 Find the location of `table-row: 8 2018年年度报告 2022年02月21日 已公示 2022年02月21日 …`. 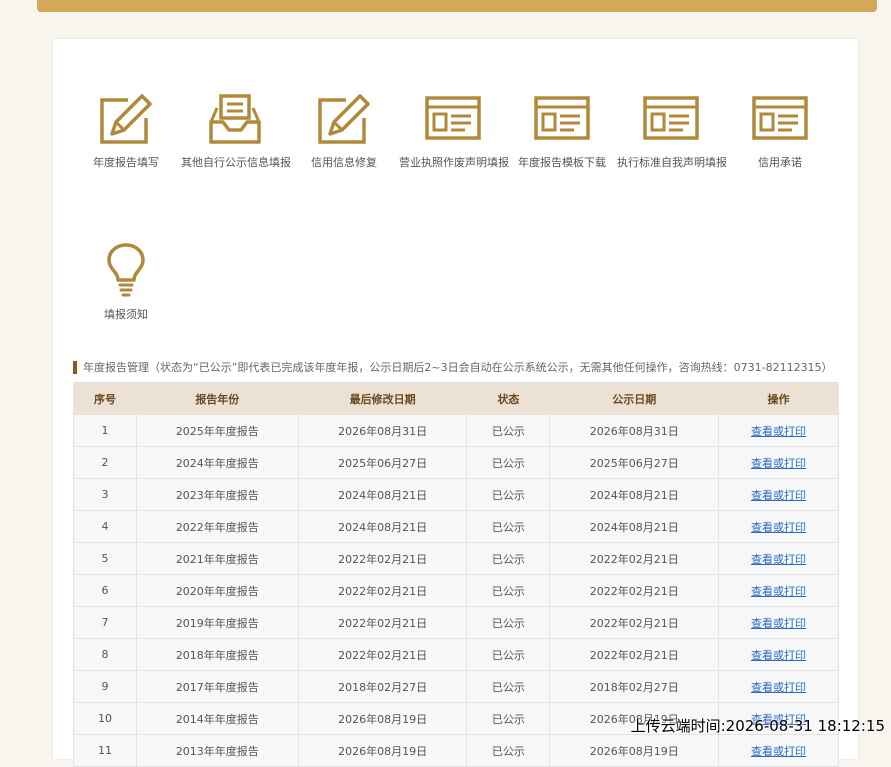

table-row: 8 2018年年度报告 2022年02月21日 已公示 2022年02月21日 … is located at coordinates (456, 654).